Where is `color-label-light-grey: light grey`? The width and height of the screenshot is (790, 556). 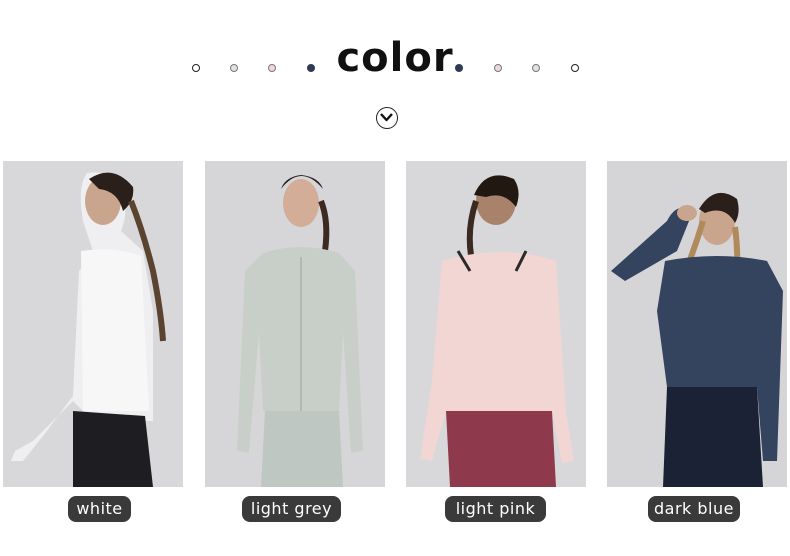
color-label-light-grey: light grey is located at coordinates (291, 509).